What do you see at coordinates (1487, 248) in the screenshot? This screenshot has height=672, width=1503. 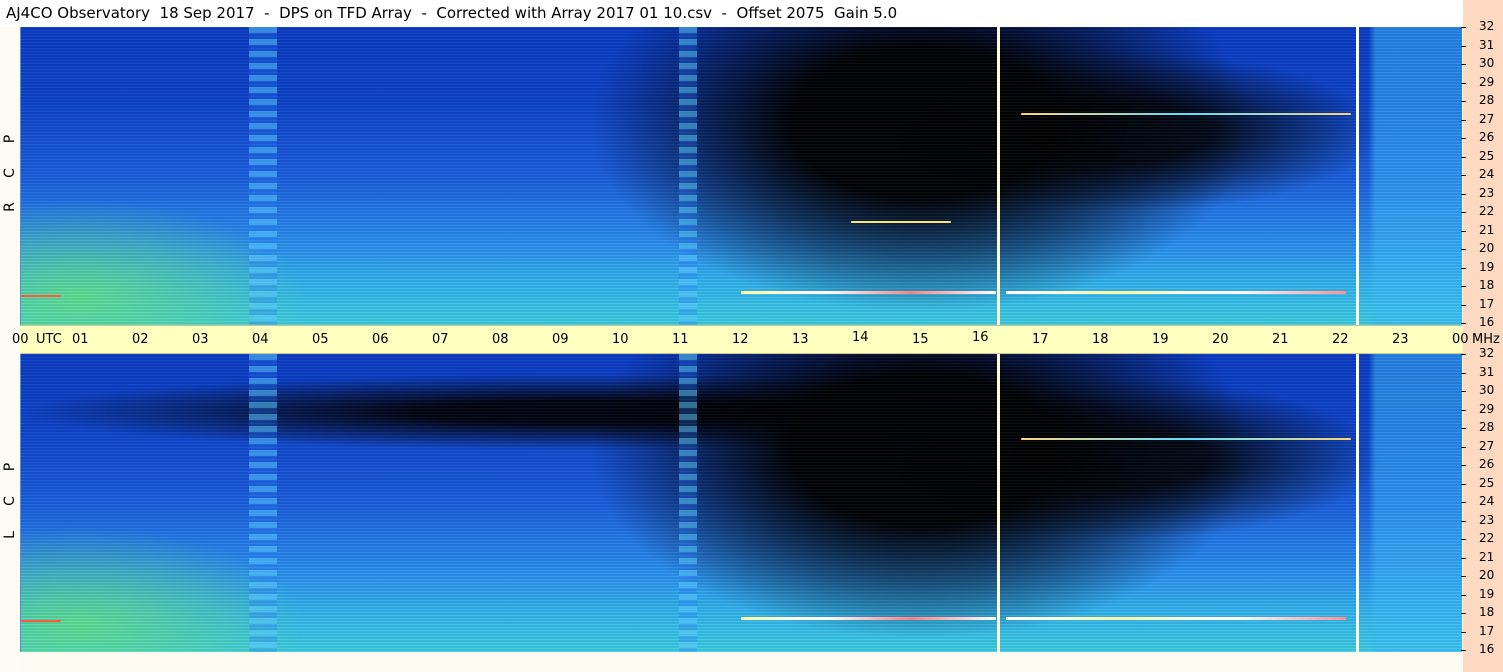 I see `rcp-freq-label: 20` at bounding box center [1487, 248].